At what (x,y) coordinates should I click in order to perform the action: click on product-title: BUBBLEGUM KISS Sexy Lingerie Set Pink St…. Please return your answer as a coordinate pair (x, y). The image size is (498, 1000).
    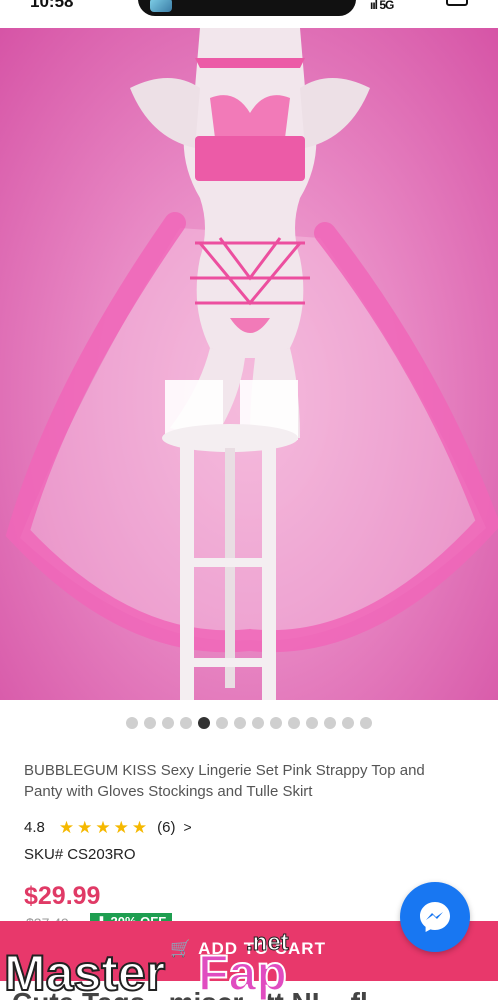
    Looking at the image, I should click on (224, 781).